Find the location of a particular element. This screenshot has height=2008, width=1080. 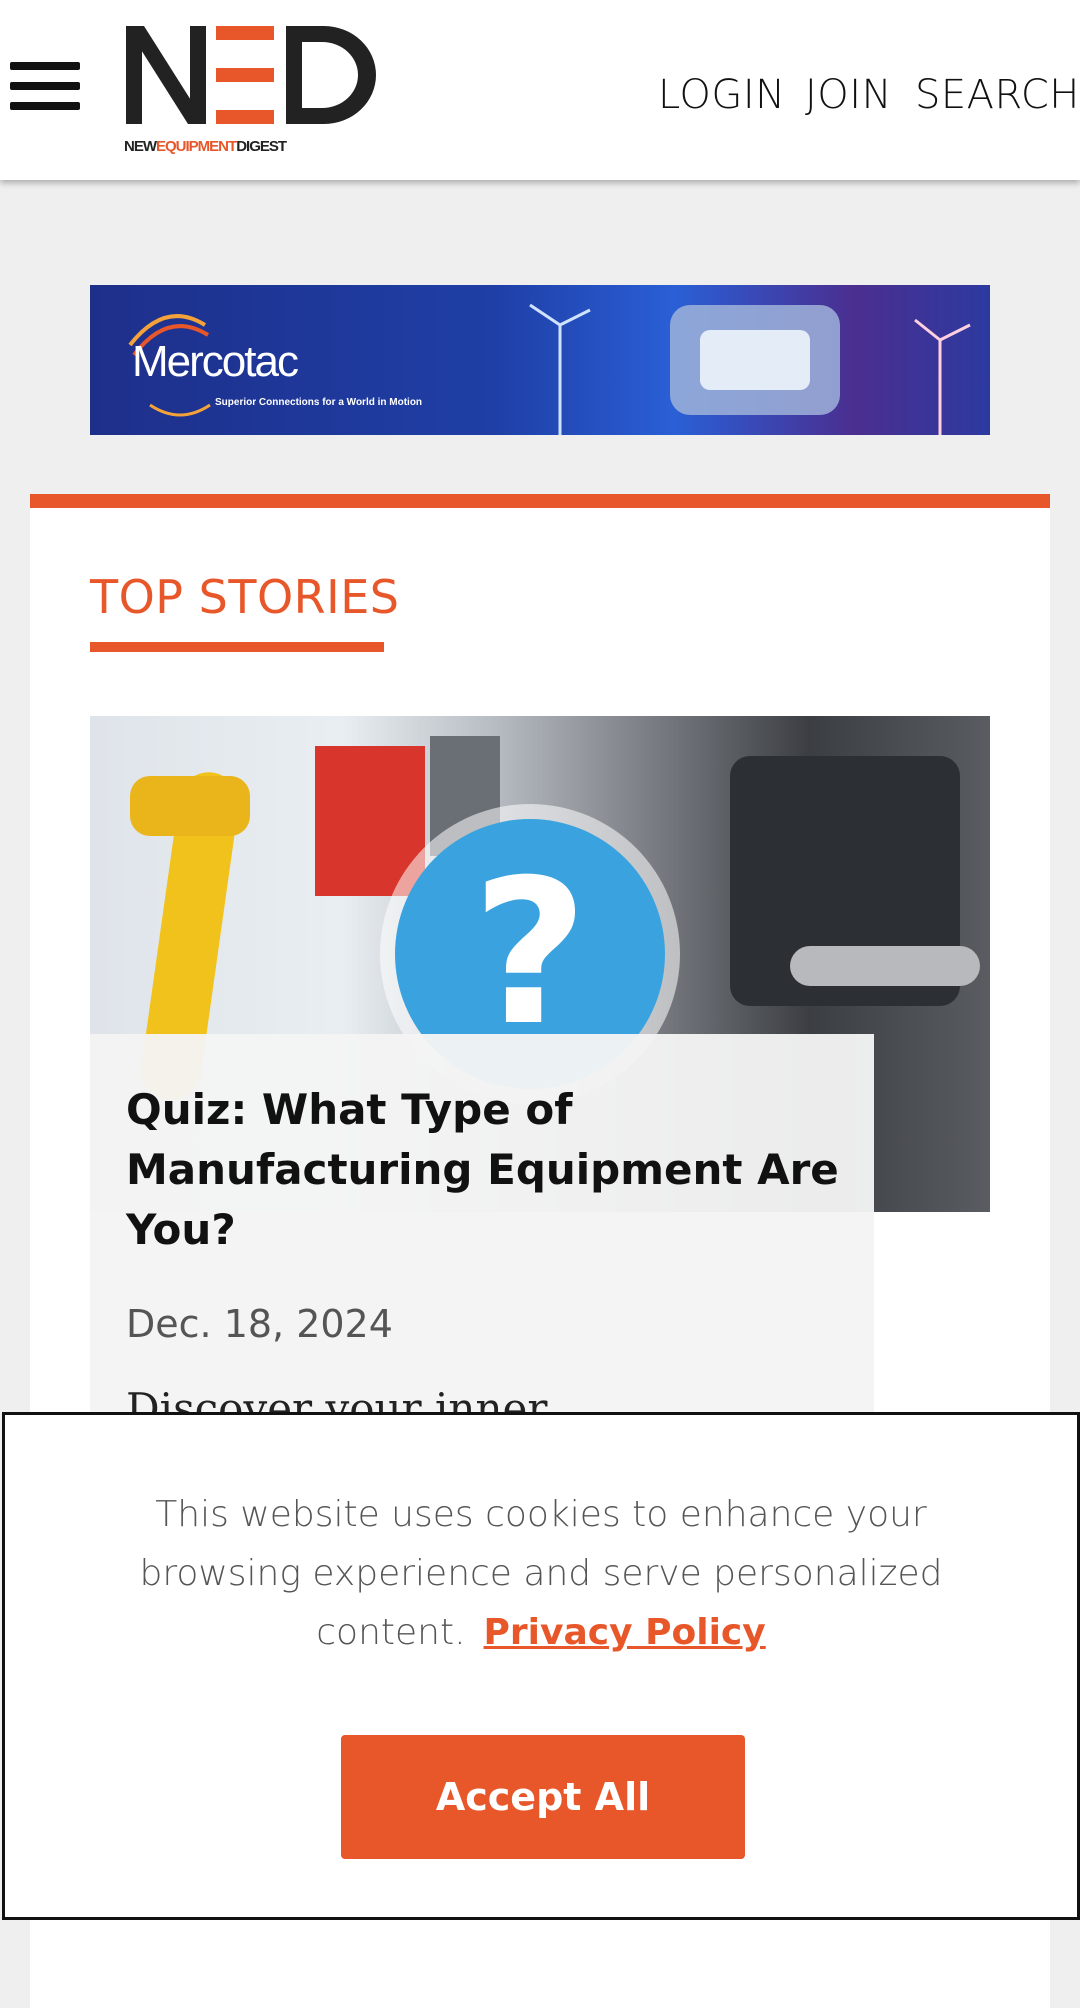

nav-join-link: JOIN is located at coordinates (848, 95).